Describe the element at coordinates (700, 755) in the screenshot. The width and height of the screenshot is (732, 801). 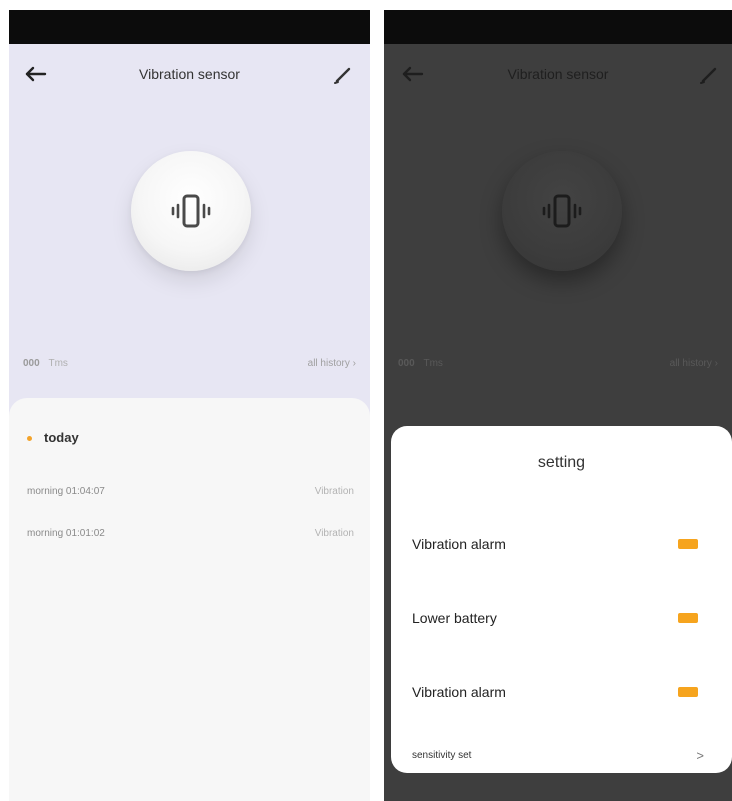
I see `chevron-right-icon: >` at that location.